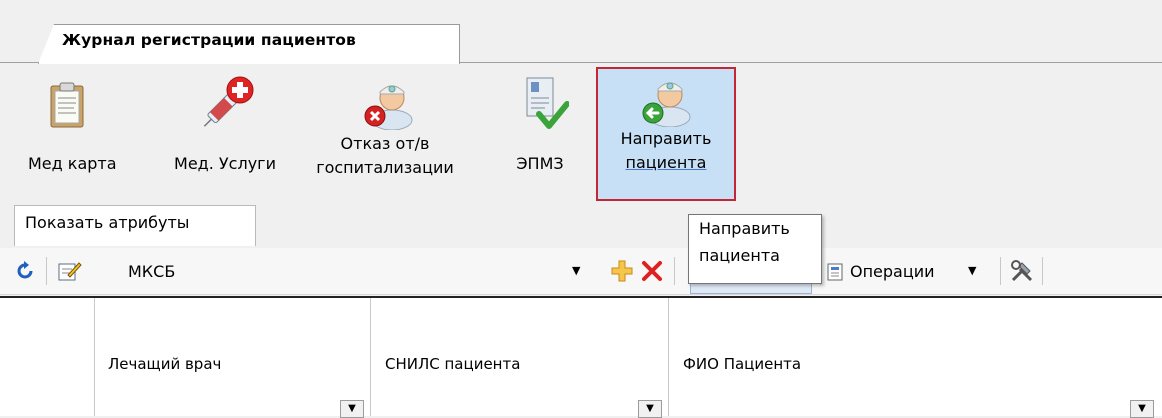 The width and height of the screenshot is (1162, 418). What do you see at coordinates (86, 132) in the screenshot?
I see `med-card-button: Мед карта` at bounding box center [86, 132].